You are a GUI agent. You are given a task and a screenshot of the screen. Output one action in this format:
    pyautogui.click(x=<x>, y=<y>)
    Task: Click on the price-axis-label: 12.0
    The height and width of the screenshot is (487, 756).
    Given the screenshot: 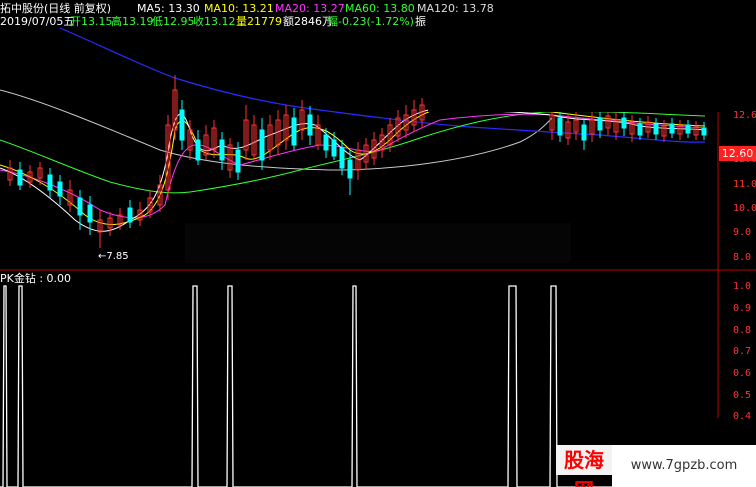 What is the action you would take?
    pyautogui.click(x=744, y=159)
    